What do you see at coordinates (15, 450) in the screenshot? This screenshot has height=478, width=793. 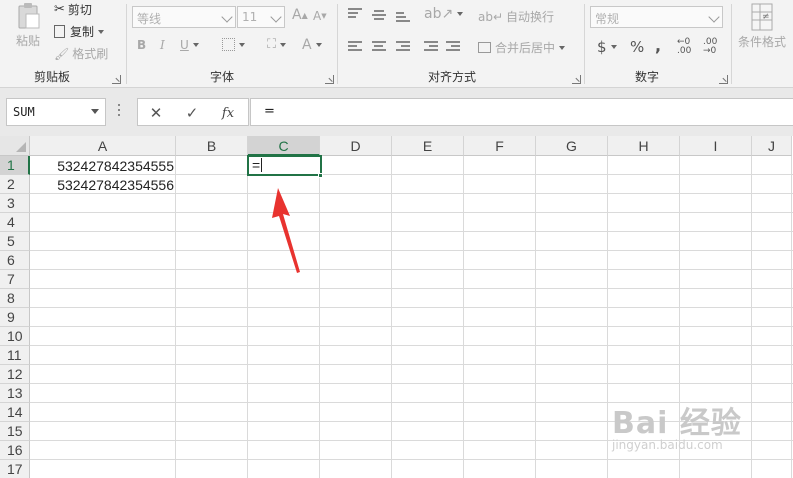 I see `row-header-16: 16` at bounding box center [15, 450].